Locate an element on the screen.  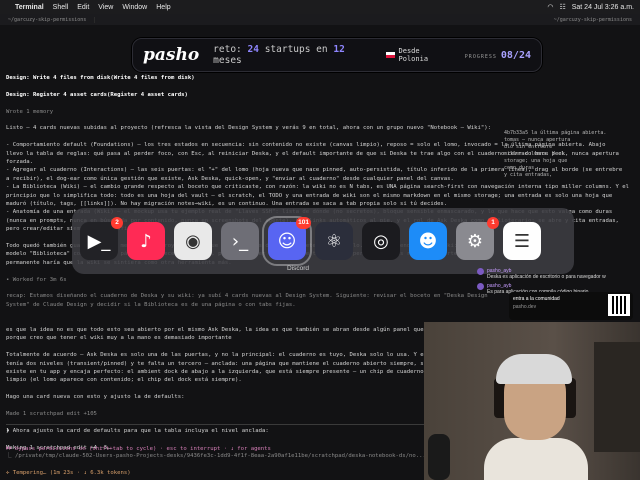
challenge-mid: startups en is located at coordinates (296, 49).